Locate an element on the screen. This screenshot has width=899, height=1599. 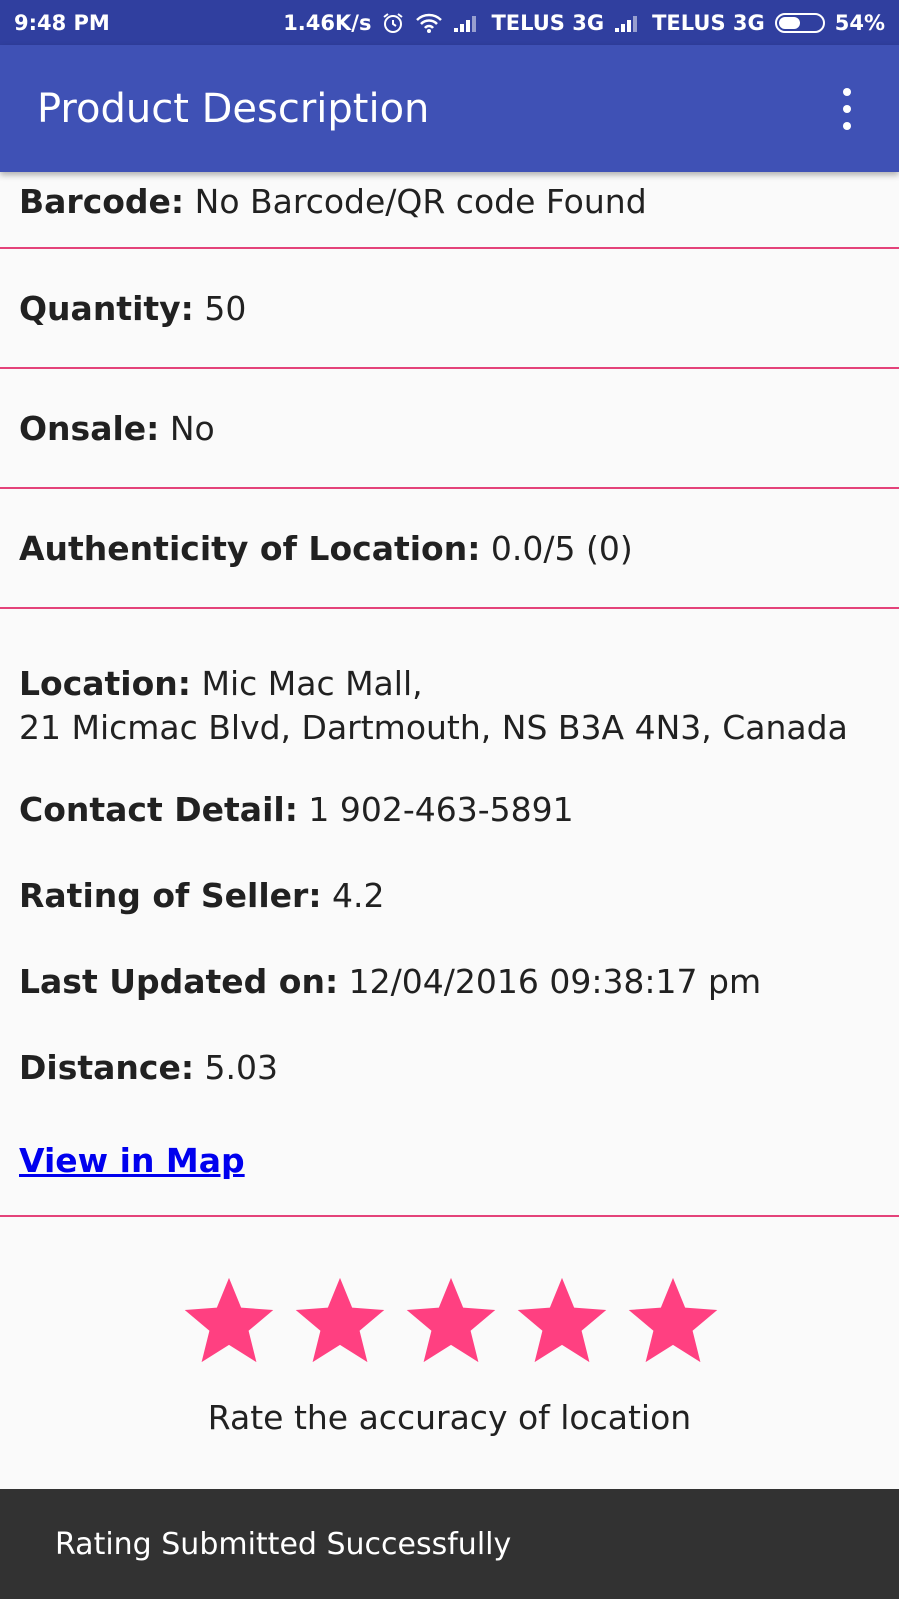
authenticity-row: Authenticity of Location: 0.0/5 (0) is located at coordinates (449, 548).